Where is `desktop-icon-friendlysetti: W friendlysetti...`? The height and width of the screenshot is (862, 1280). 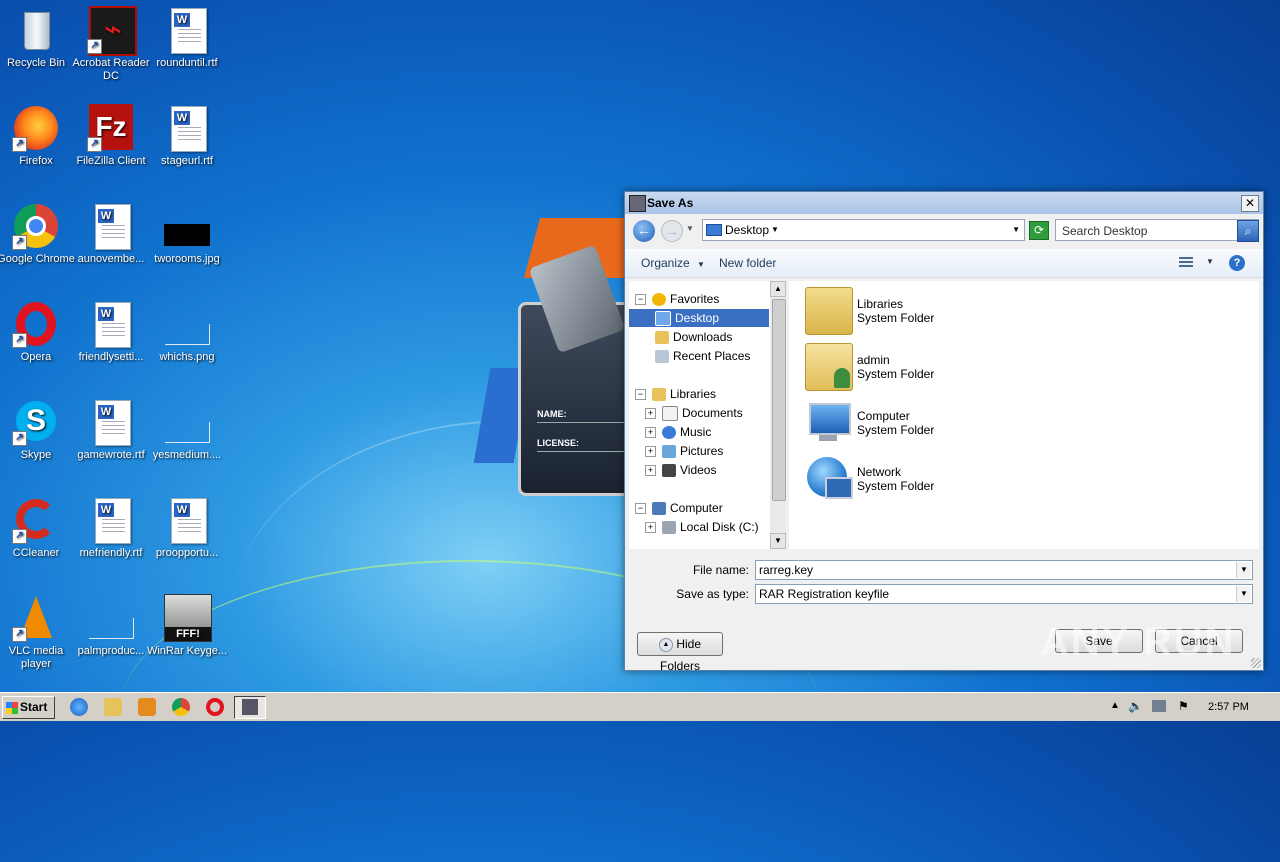 desktop-icon-friendlysetti: W friendlysetti... is located at coordinates (111, 332).